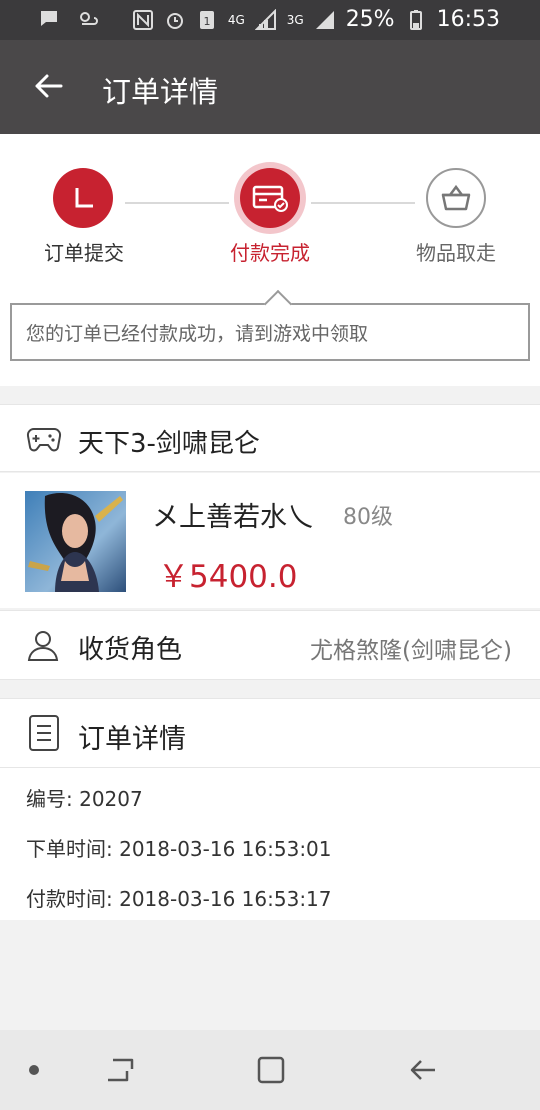 The image size is (540, 1110). Describe the element at coordinates (368, 517) in the screenshot. I see `character-level: 80级` at that location.